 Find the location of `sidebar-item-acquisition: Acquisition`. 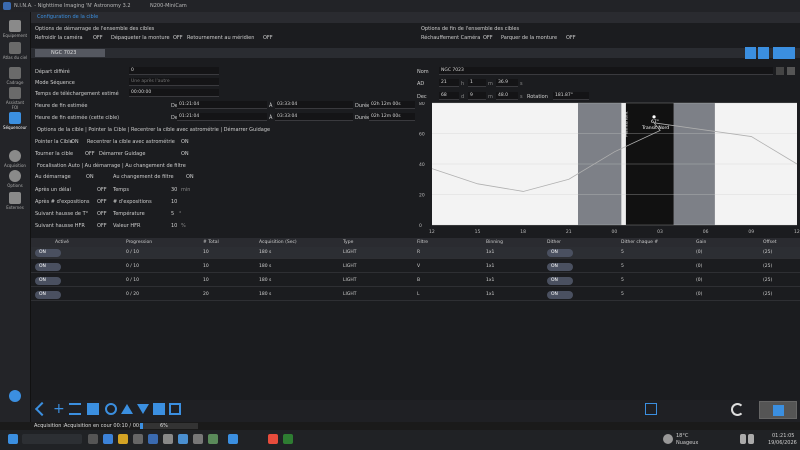

sidebar-item-acquisition: Acquisition is located at coordinates (15, 159).